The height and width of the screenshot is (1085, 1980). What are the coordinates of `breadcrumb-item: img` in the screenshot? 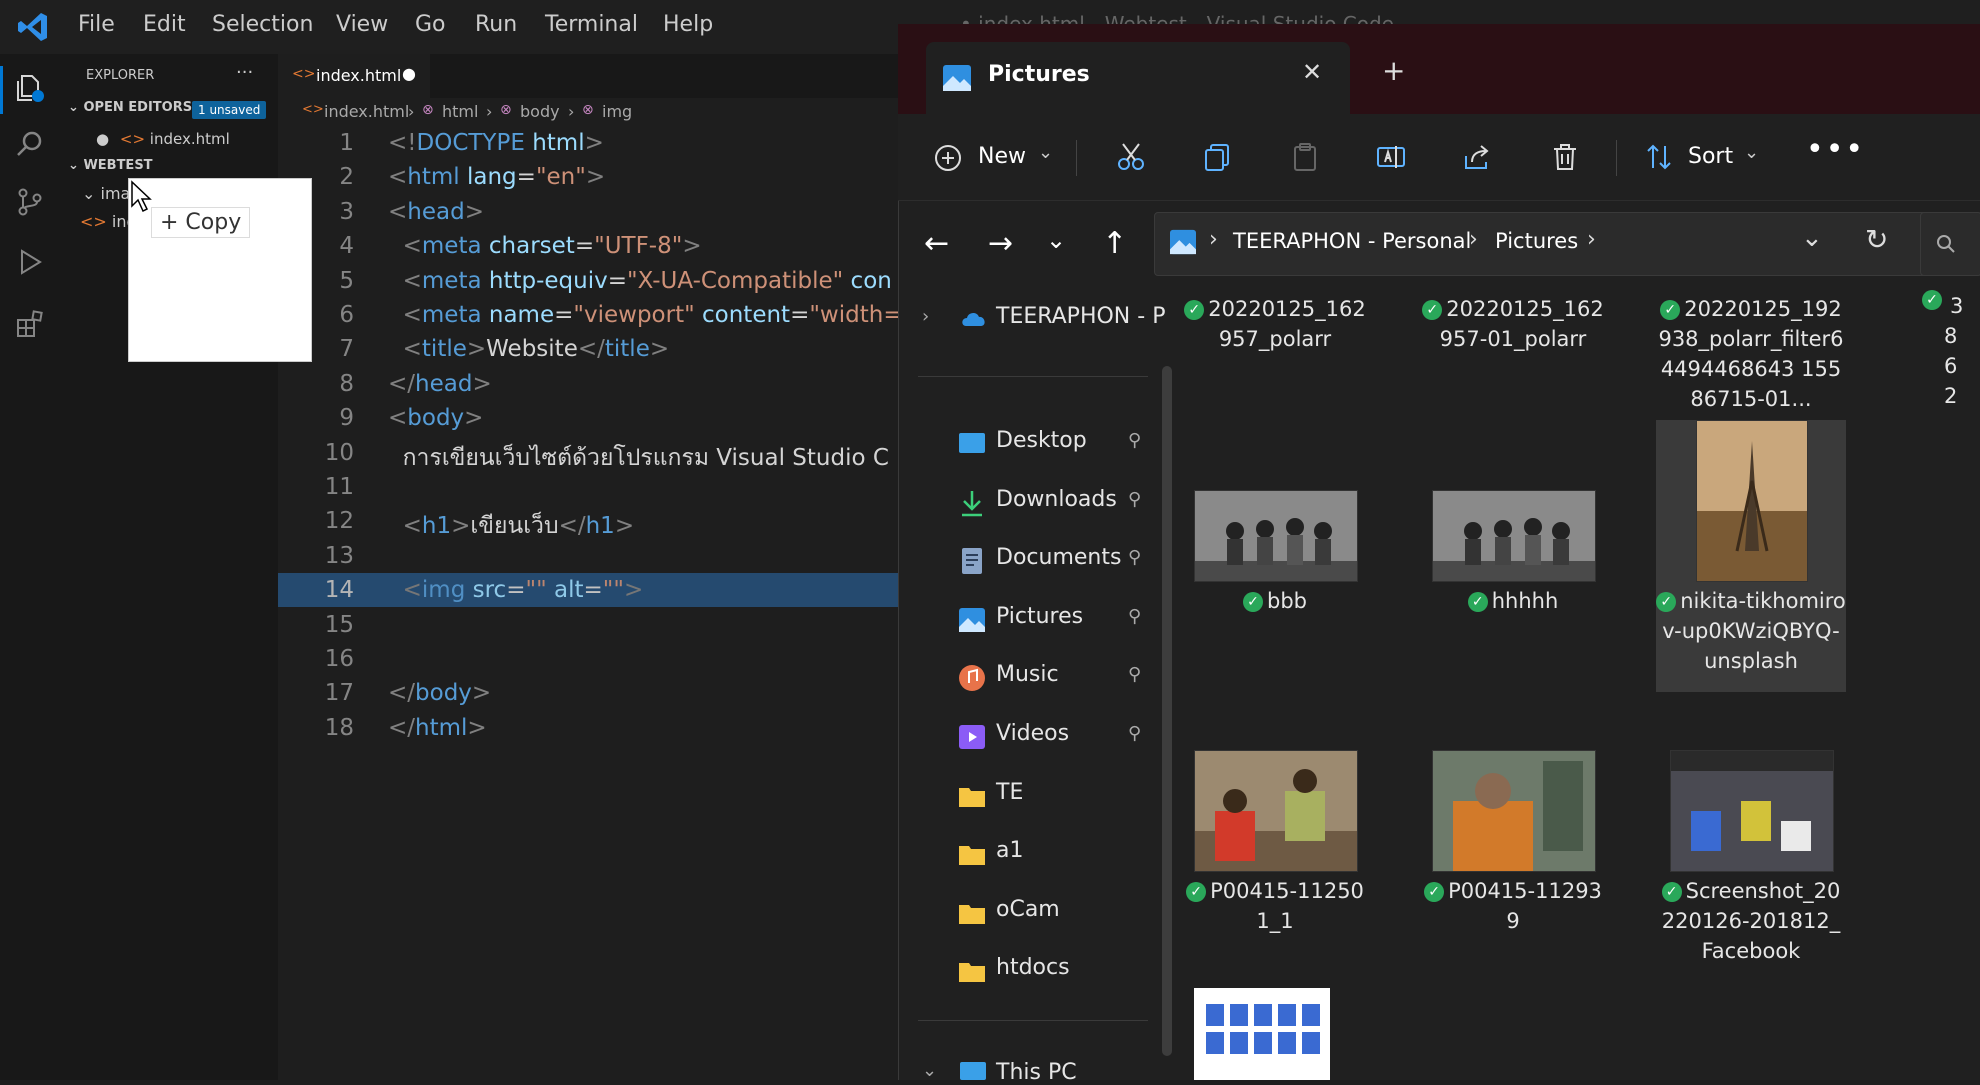 It's located at (617, 111).